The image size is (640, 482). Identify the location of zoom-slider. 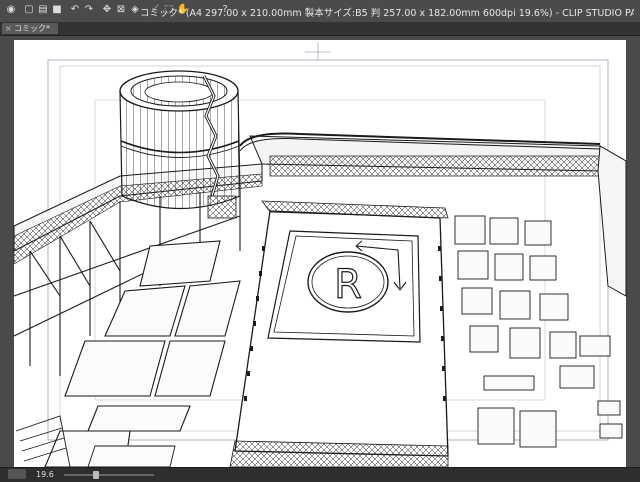
(109, 475).